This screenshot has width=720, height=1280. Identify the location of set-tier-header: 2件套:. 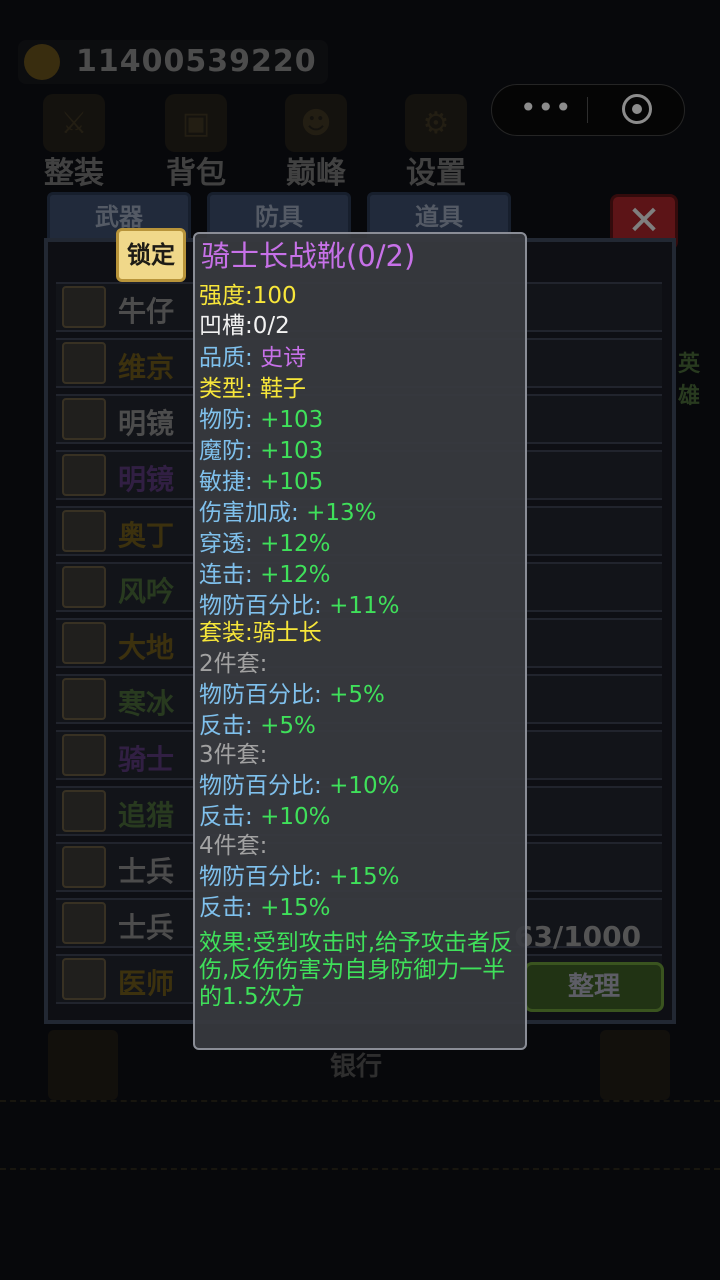
(233, 664).